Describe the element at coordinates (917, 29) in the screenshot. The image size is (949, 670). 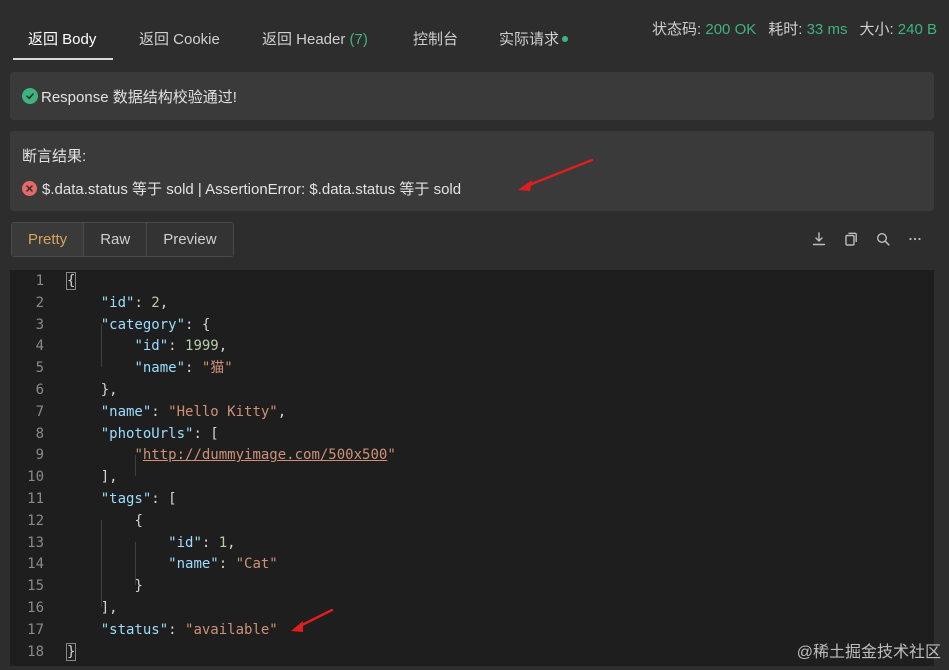
I see `response-size: 240 B` at that location.